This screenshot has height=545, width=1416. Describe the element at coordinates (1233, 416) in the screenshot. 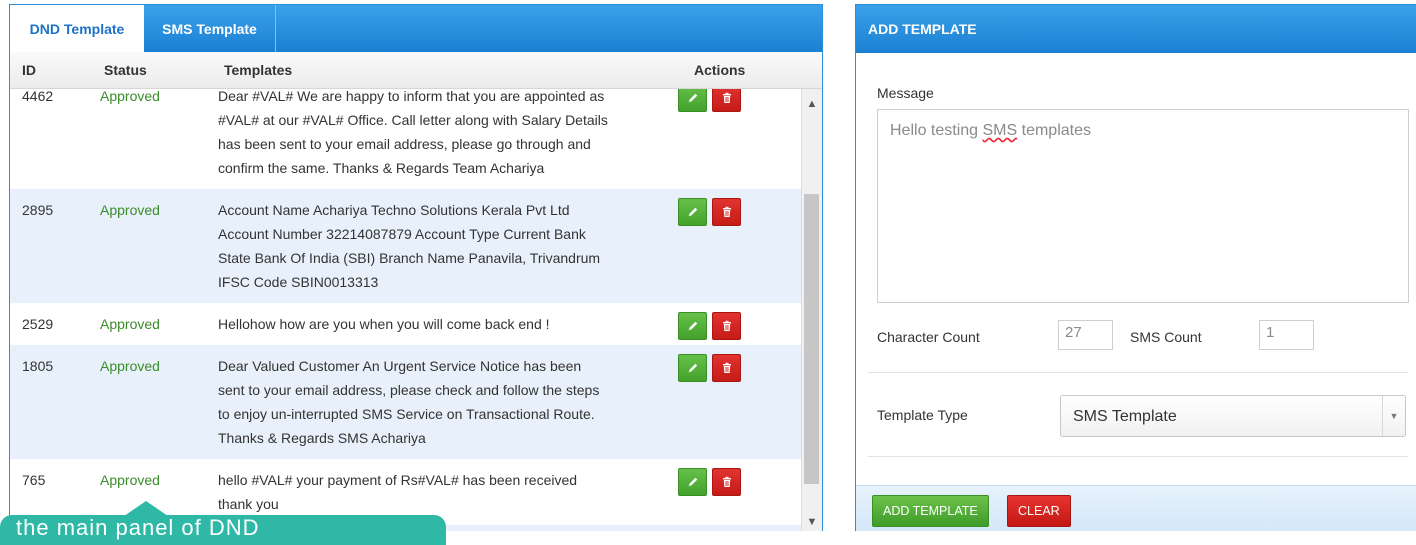

I see `template-type-select: SMS Template ▼` at that location.